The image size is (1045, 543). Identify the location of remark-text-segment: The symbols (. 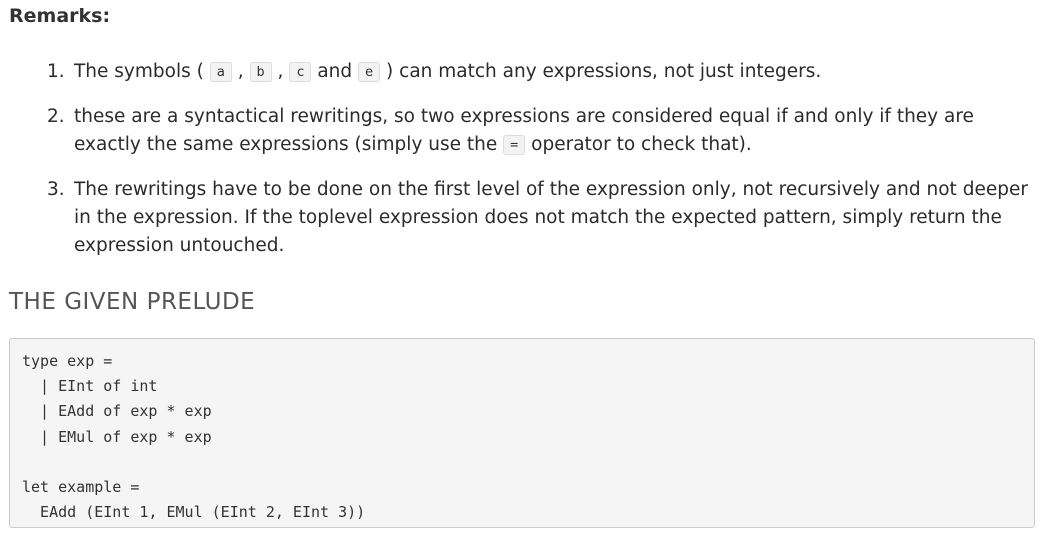
(142, 71).